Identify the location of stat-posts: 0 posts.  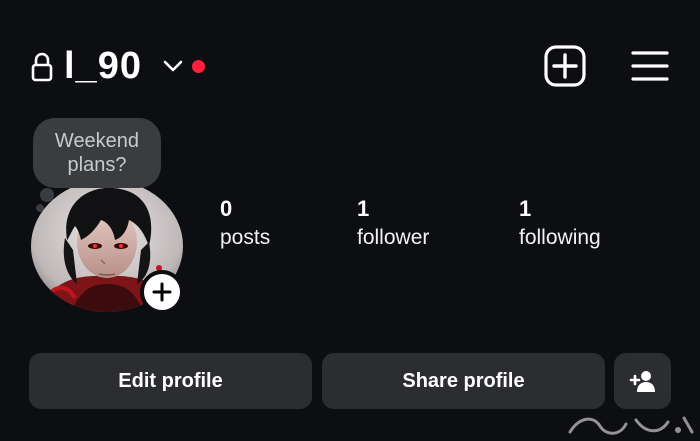
(245, 224).